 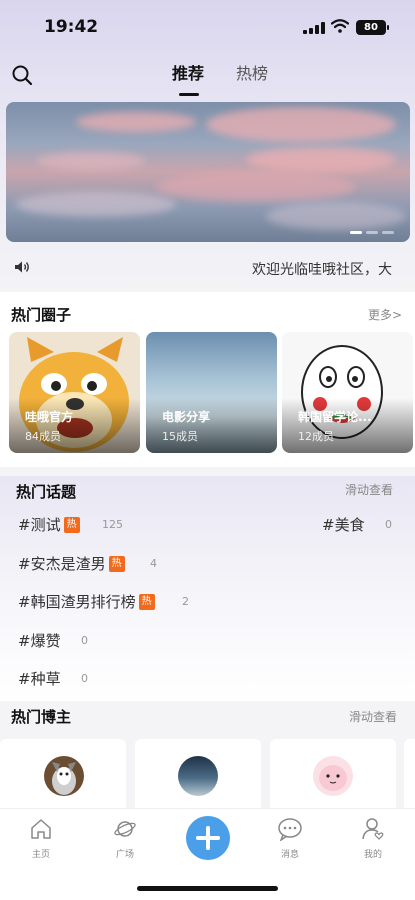 I want to click on chat-icon, so click(x=290, y=830).